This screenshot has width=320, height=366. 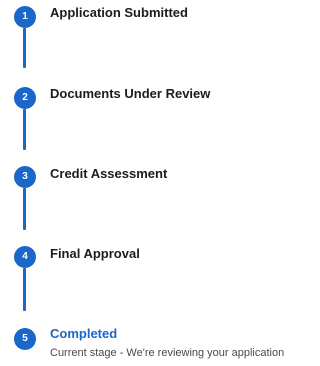 What do you see at coordinates (24, 129) in the screenshot?
I see `step-2-connector-line` at bounding box center [24, 129].